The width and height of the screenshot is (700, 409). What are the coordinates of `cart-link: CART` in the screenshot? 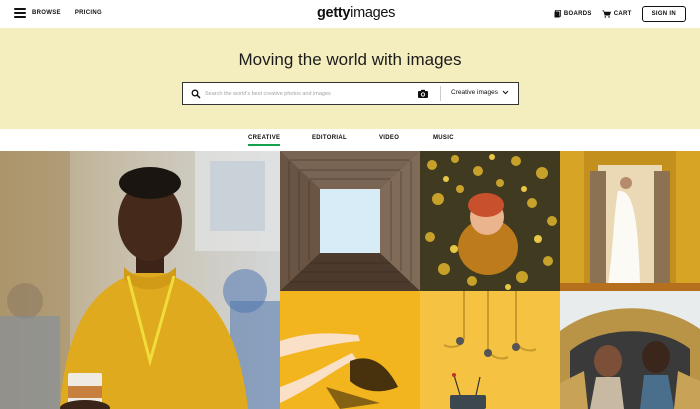 It's located at (616, 14).